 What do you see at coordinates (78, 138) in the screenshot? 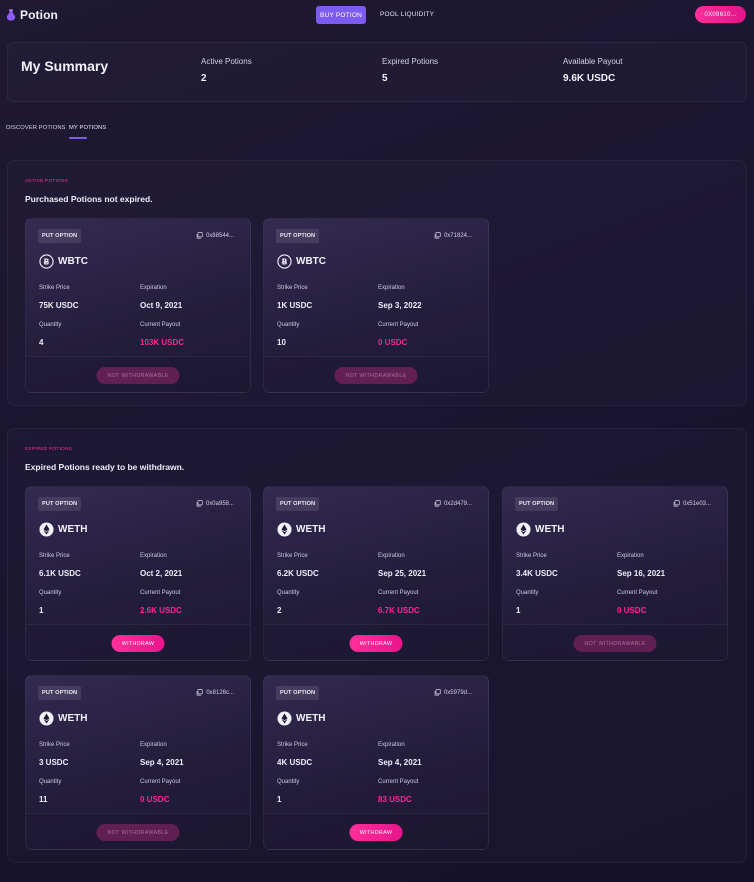
I see `active-tab-indicator` at bounding box center [78, 138].